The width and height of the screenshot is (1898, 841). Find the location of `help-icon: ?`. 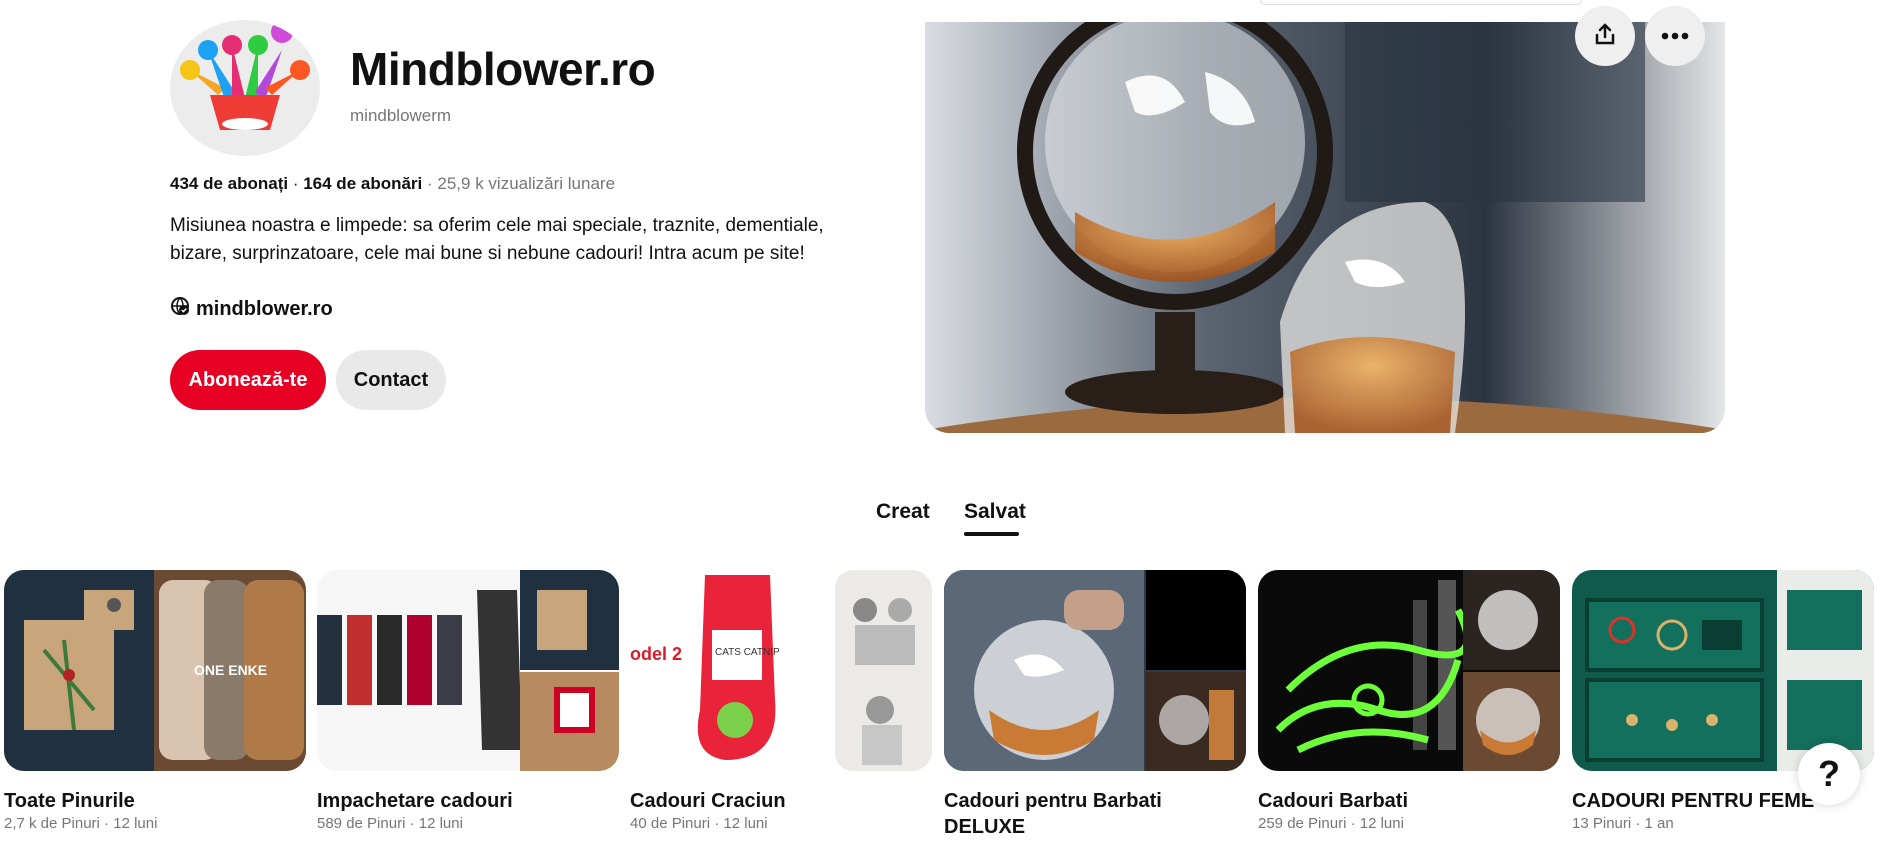

help-icon: ? is located at coordinates (1829, 773).